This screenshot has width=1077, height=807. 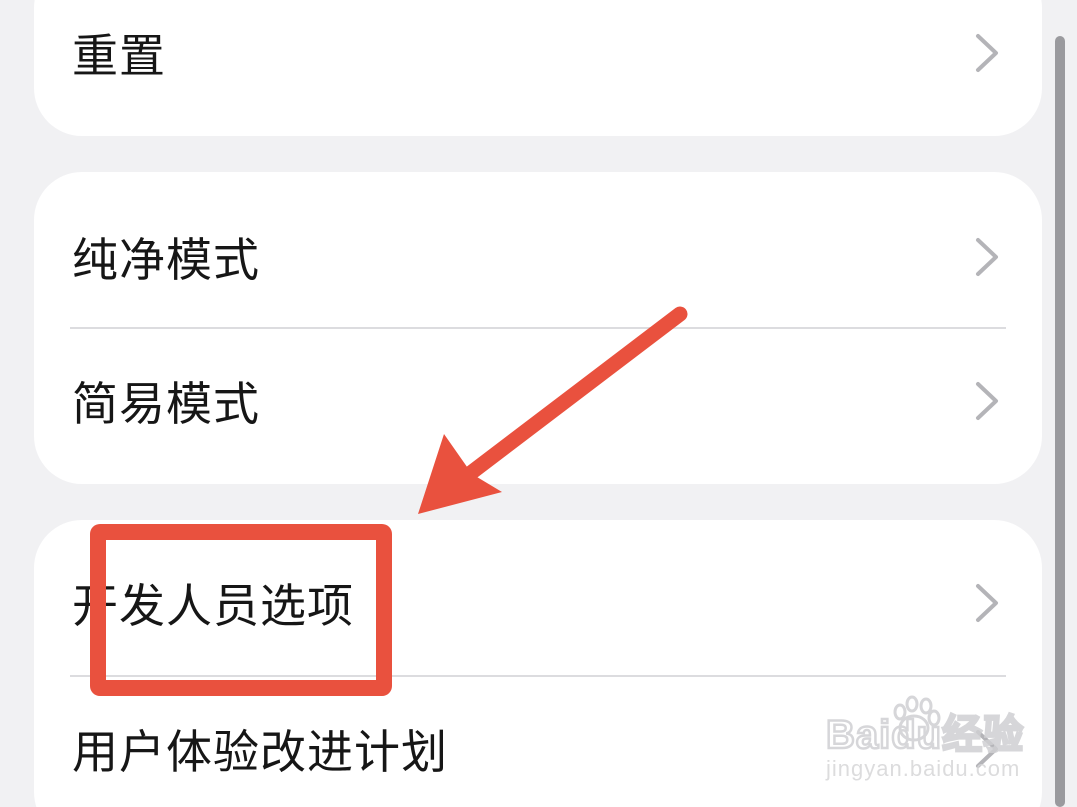 What do you see at coordinates (166, 260) in the screenshot?
I see `settings-item-label: 纯净模式` at bounding box center [166, 260].